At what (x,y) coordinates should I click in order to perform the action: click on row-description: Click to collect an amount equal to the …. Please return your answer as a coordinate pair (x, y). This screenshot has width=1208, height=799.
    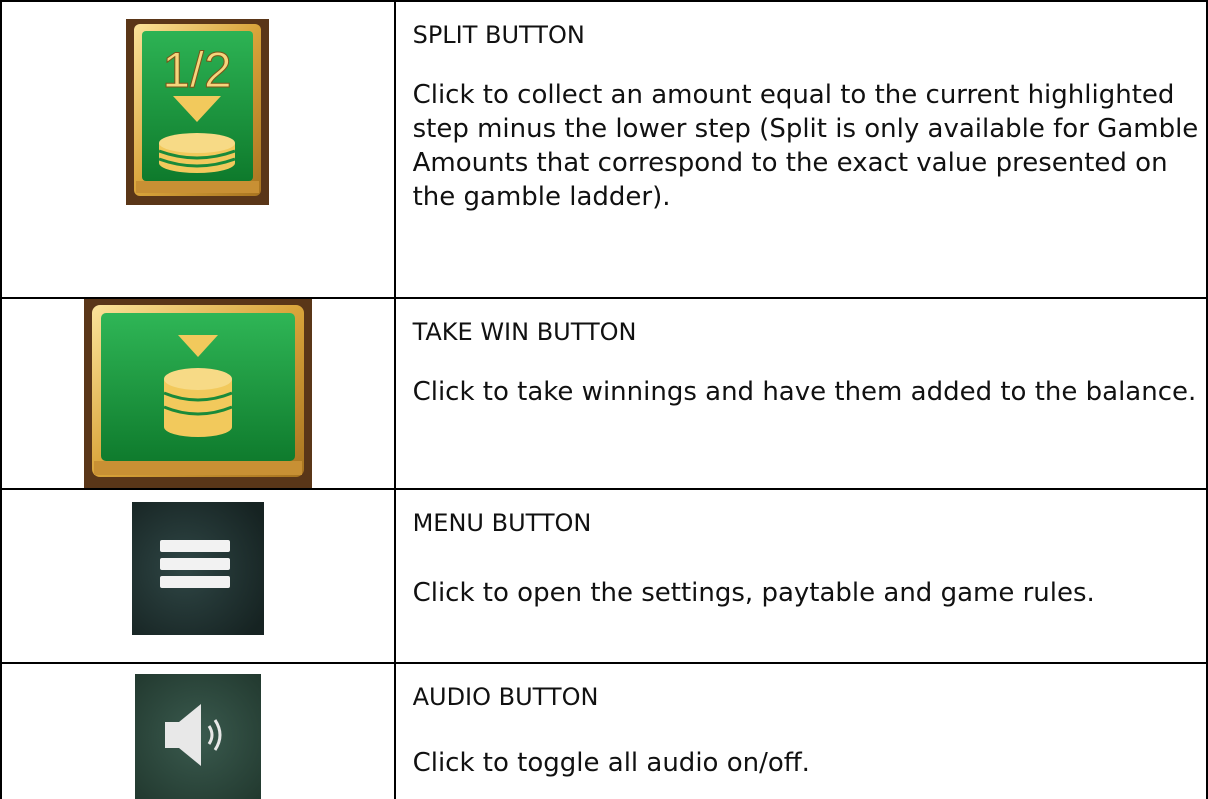
    Looking at the image, I should click on (805, 146).